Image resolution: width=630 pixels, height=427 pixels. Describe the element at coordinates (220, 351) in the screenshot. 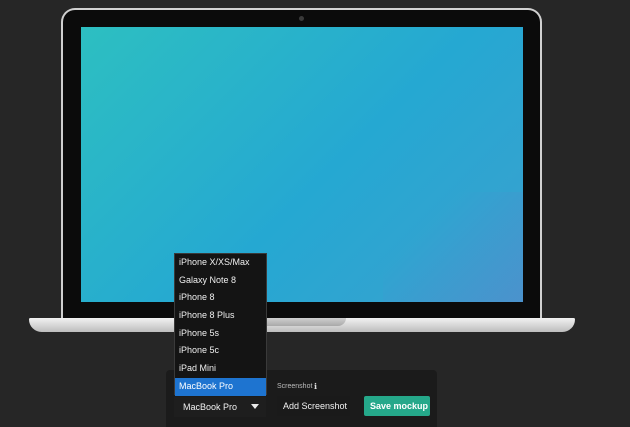

I see `dropdown-option: iPhone 5c` at that location.